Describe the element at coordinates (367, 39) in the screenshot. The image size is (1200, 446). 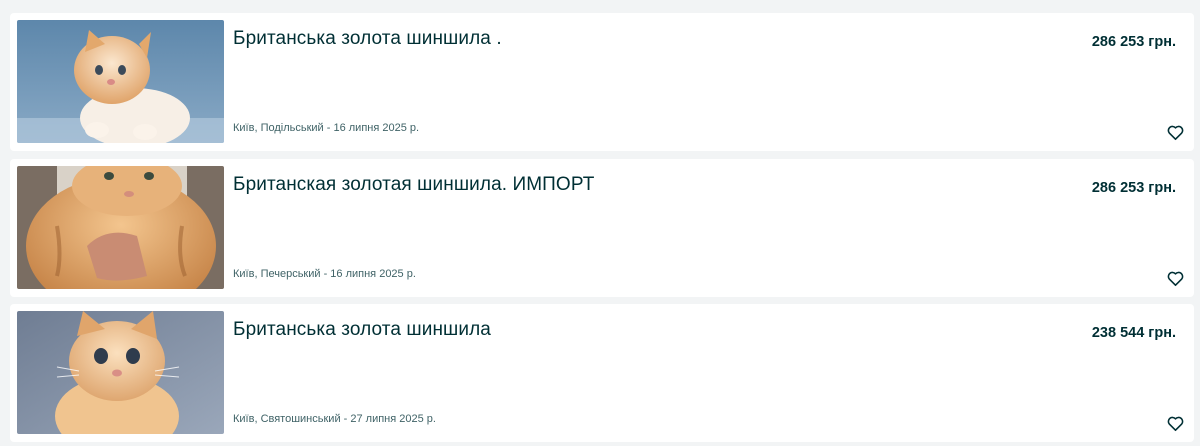
I see `listing-title: Британська золота шиншила .` at that location.